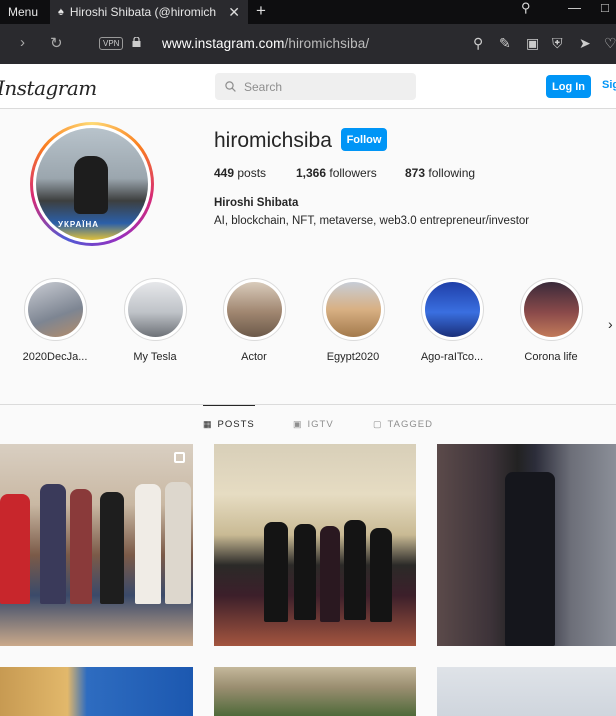 The width and height of the screenshot is (616, 716). I want to click on profile-username: hiromichsiba, so click(273, 140).